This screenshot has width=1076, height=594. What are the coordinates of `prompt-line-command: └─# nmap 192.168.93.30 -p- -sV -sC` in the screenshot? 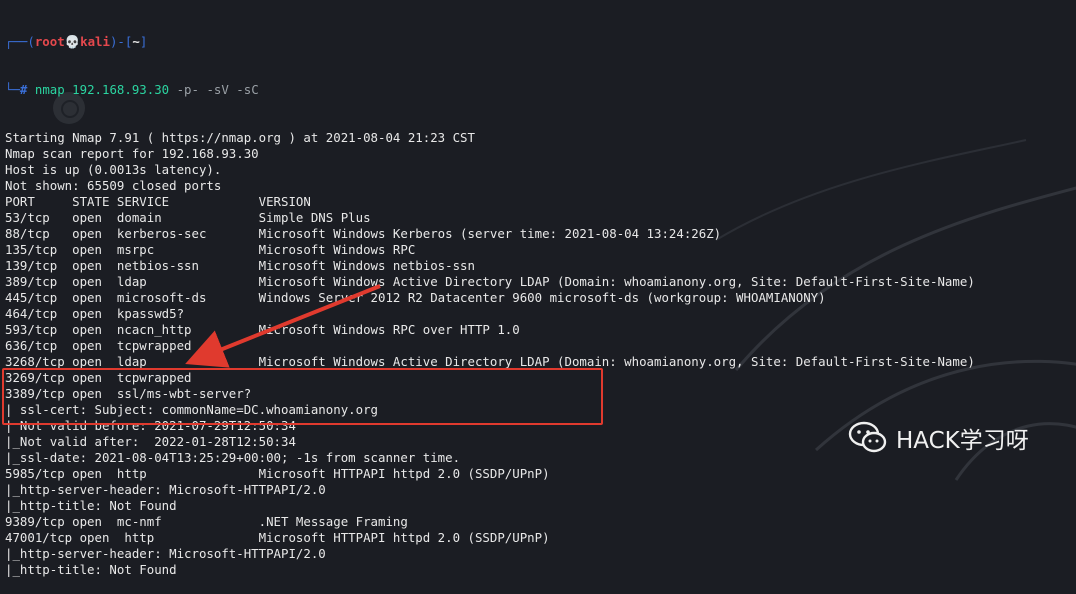 It's located at (540, 90).